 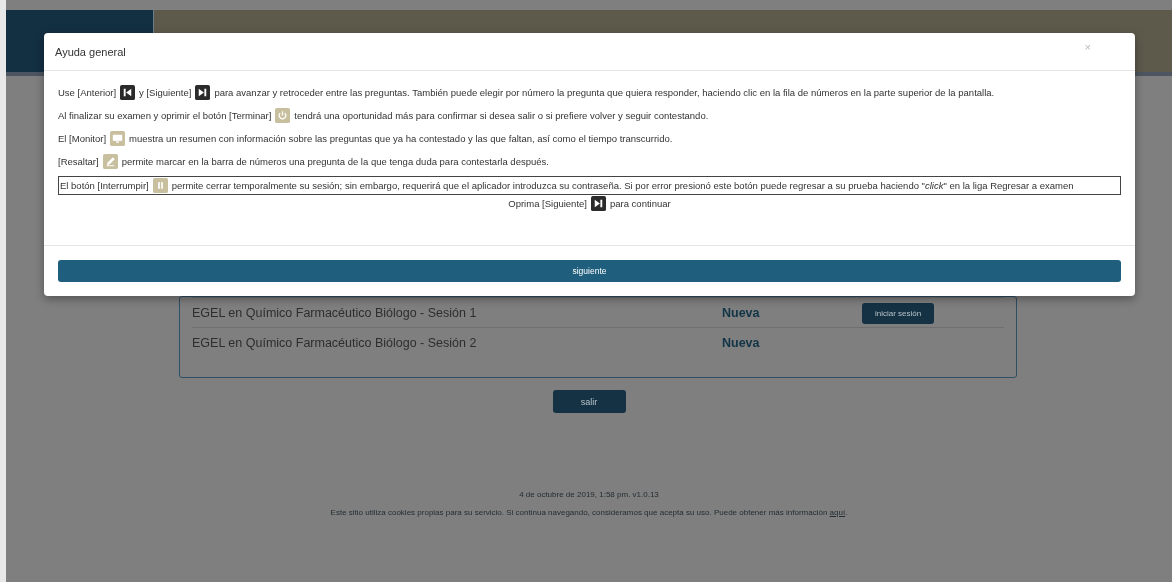 I want to click on help-text: permite marcar en la barra de números una pregunta de la que tenga duda para contestarla después., so click(x=335, y=161).